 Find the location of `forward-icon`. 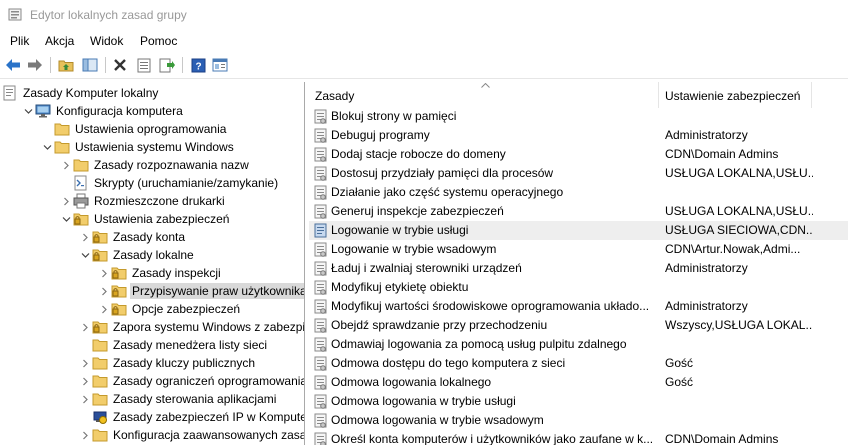

forward-icon is located at coordinates (35, 65).